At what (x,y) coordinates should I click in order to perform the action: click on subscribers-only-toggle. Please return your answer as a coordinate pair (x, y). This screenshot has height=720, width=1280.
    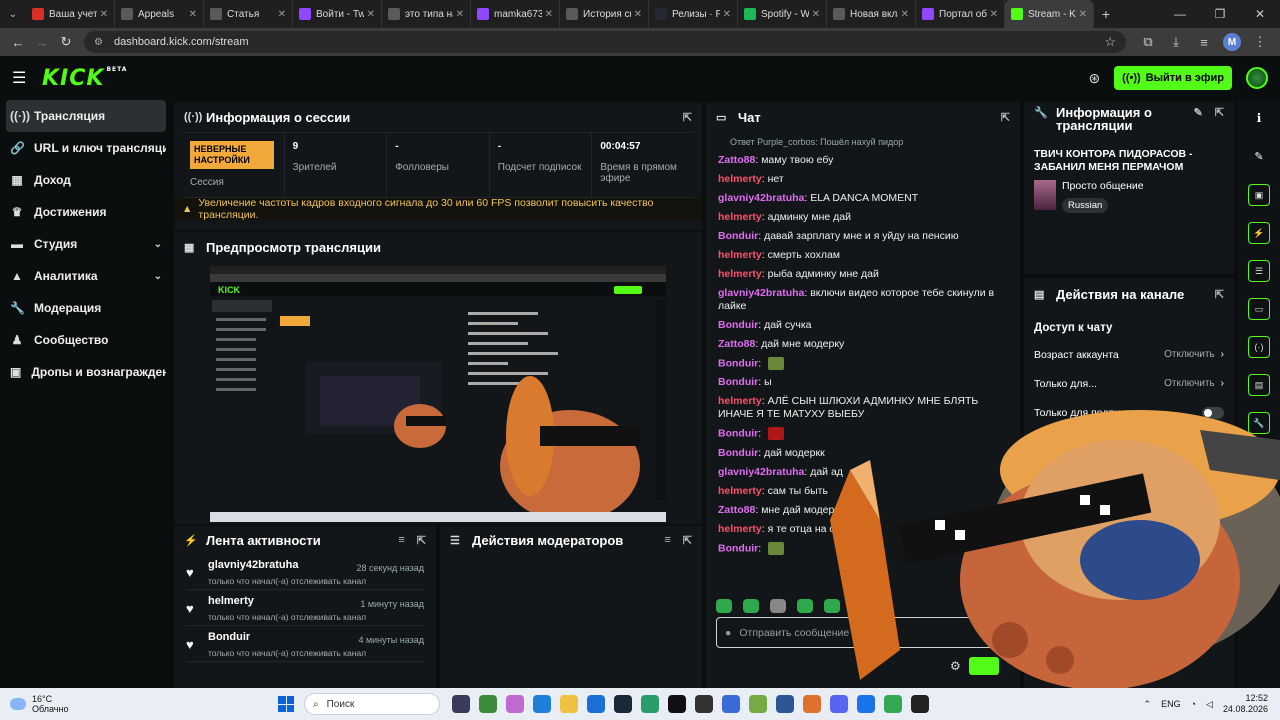
    Looking at the image, I should click on (1213, 412).